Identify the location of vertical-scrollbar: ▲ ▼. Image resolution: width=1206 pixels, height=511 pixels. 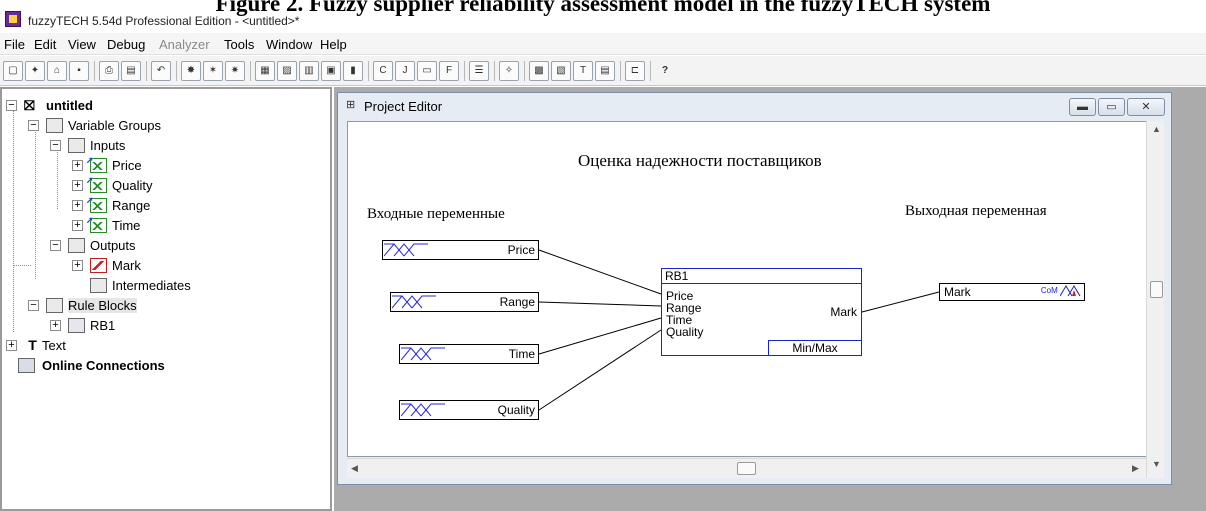
(1155, 299).